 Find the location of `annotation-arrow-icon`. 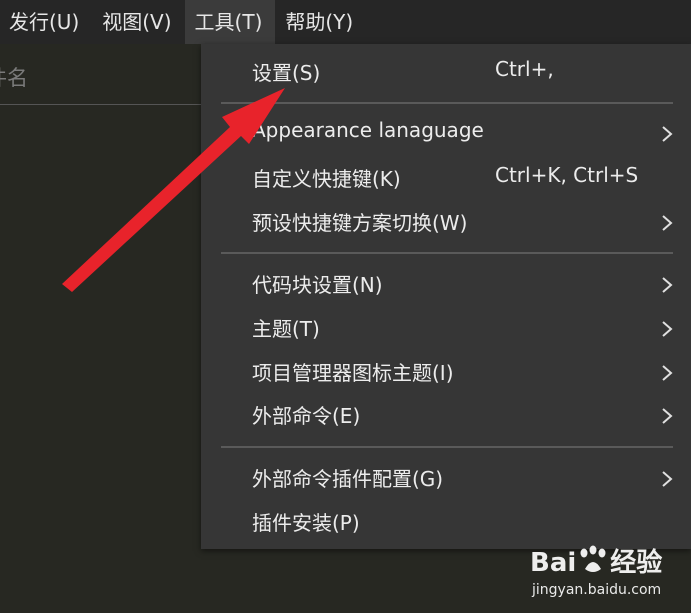

annotation-arrow-icon is located at coordinates (173, 190).